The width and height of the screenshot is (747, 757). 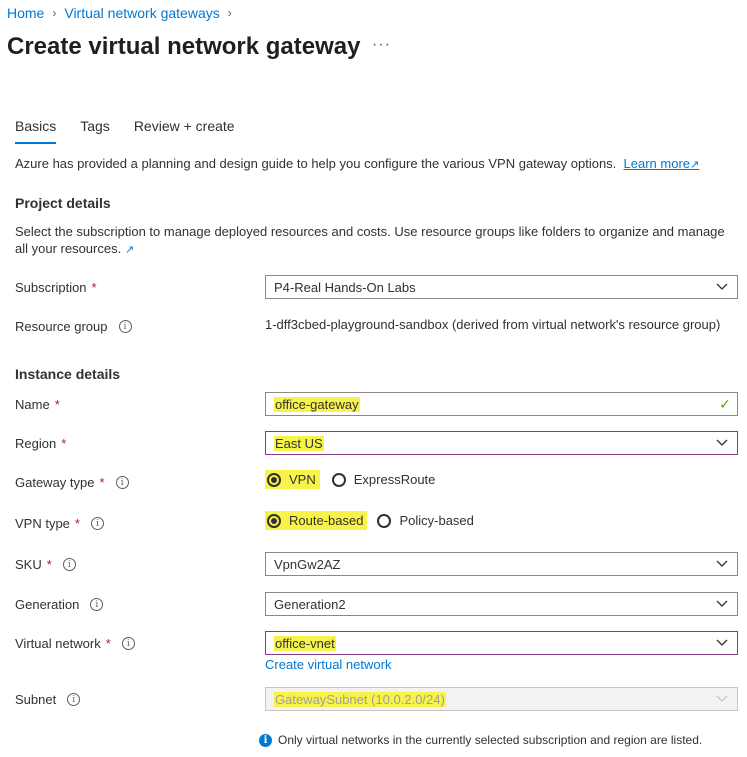 I want to click on radio-route-based: Route-based, so click(x=316, y=520).